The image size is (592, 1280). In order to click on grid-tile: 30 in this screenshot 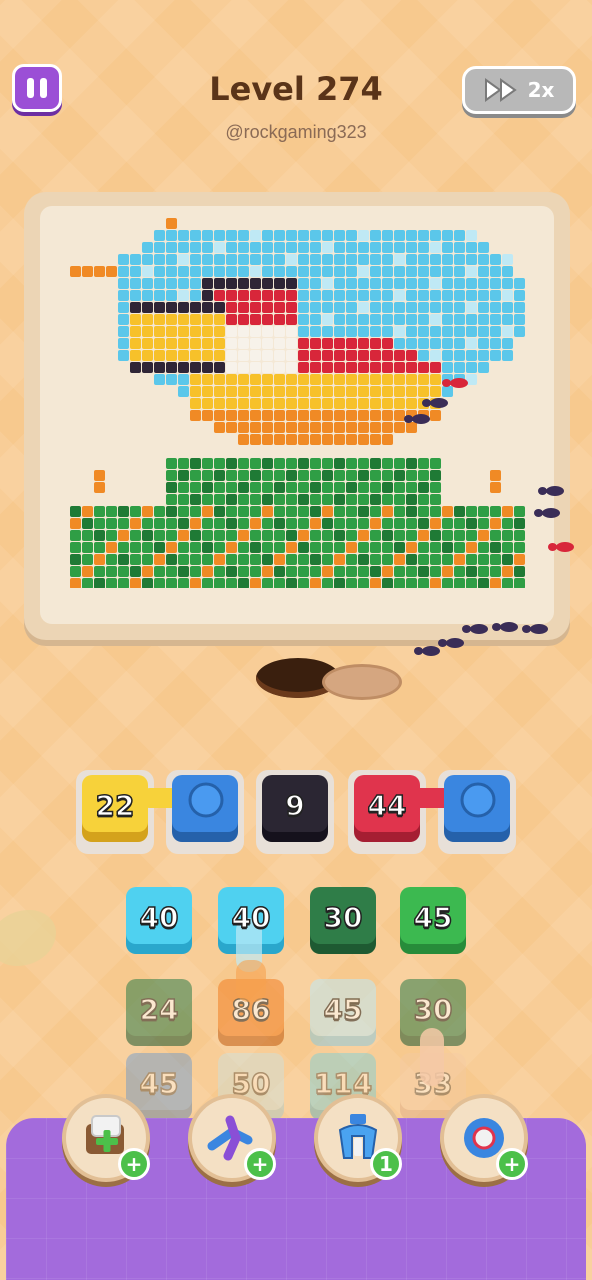, I will do `click(343, 921)`.